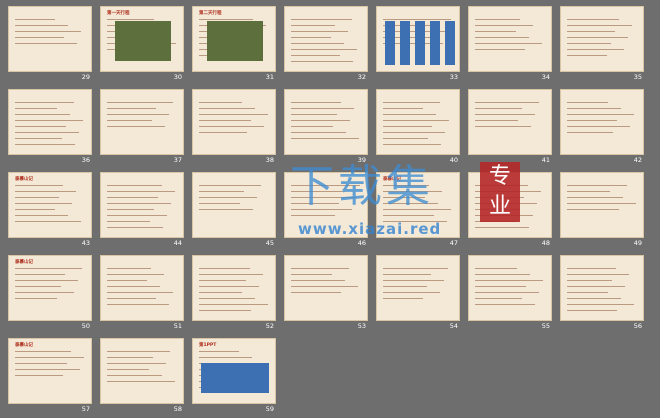 The width and height of the screenshot is (660, 418). Describe the element at coordinates (418, 295) in the screenshot. I see `slide-thumbnail: 54` at that location.